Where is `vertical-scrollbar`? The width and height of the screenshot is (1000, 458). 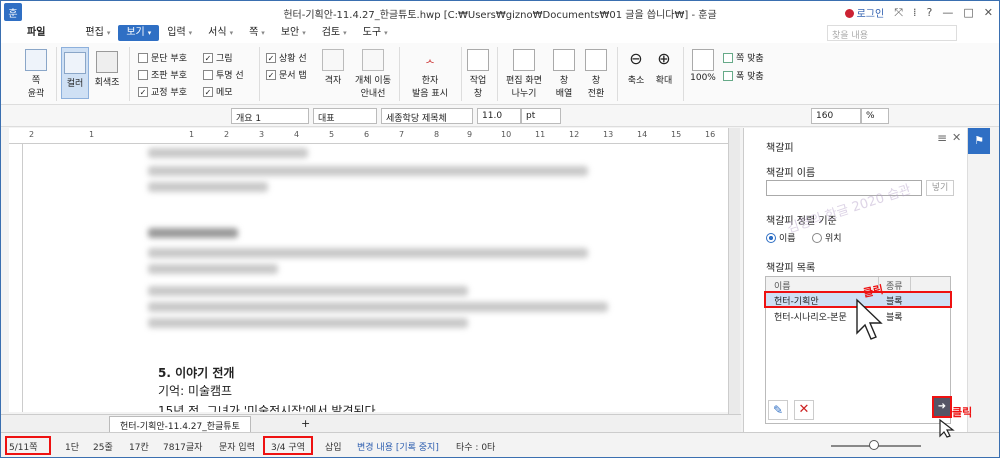
vertical-scrollbar is located at coordinates (734, 272).